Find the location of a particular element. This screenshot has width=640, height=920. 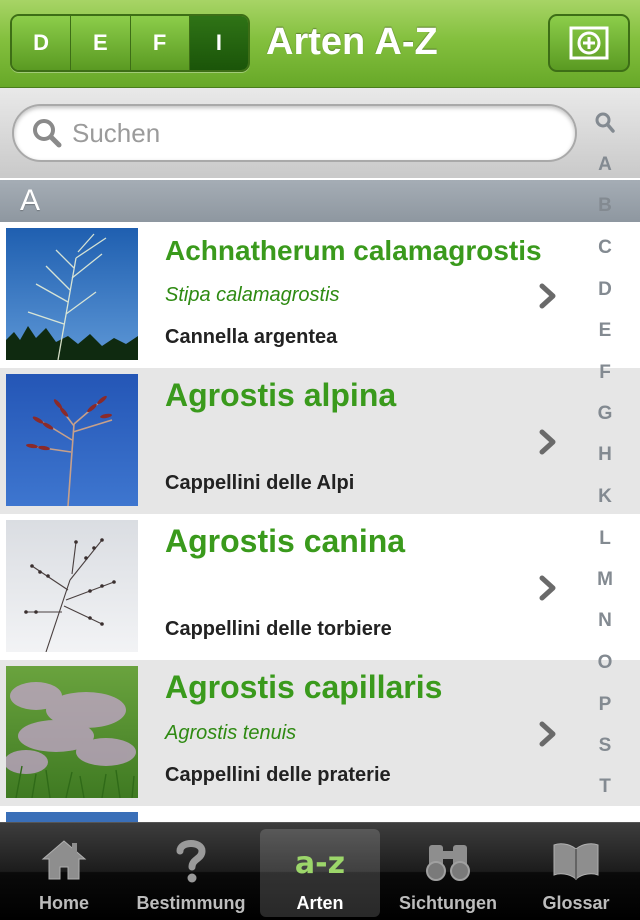

tab-glossar: Glossar is located at coordinates (576, 873).